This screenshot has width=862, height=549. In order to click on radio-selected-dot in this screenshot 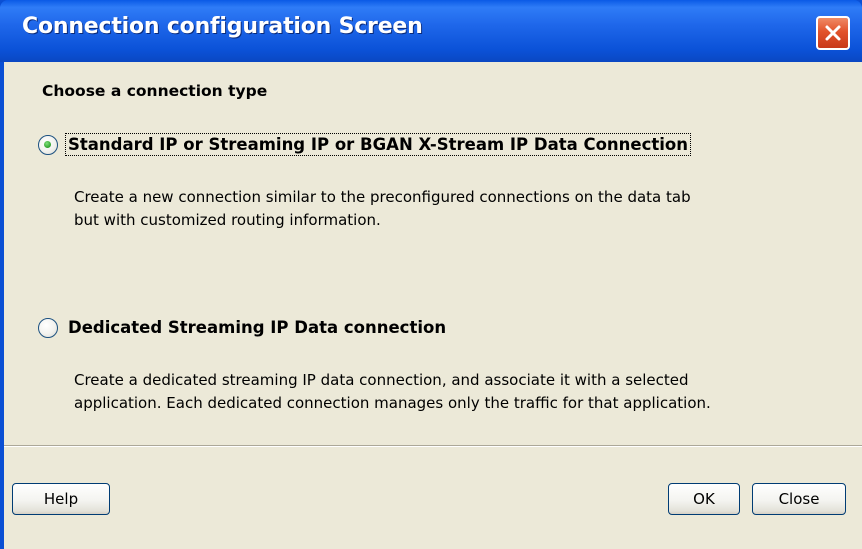, I will do `click(47, 144)`.